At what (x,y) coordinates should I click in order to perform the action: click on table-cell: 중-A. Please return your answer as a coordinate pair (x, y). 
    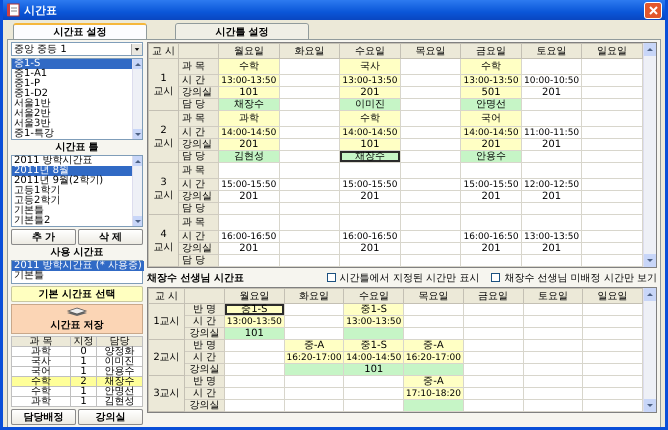
    Looking at the image, I should click on (434, 346).